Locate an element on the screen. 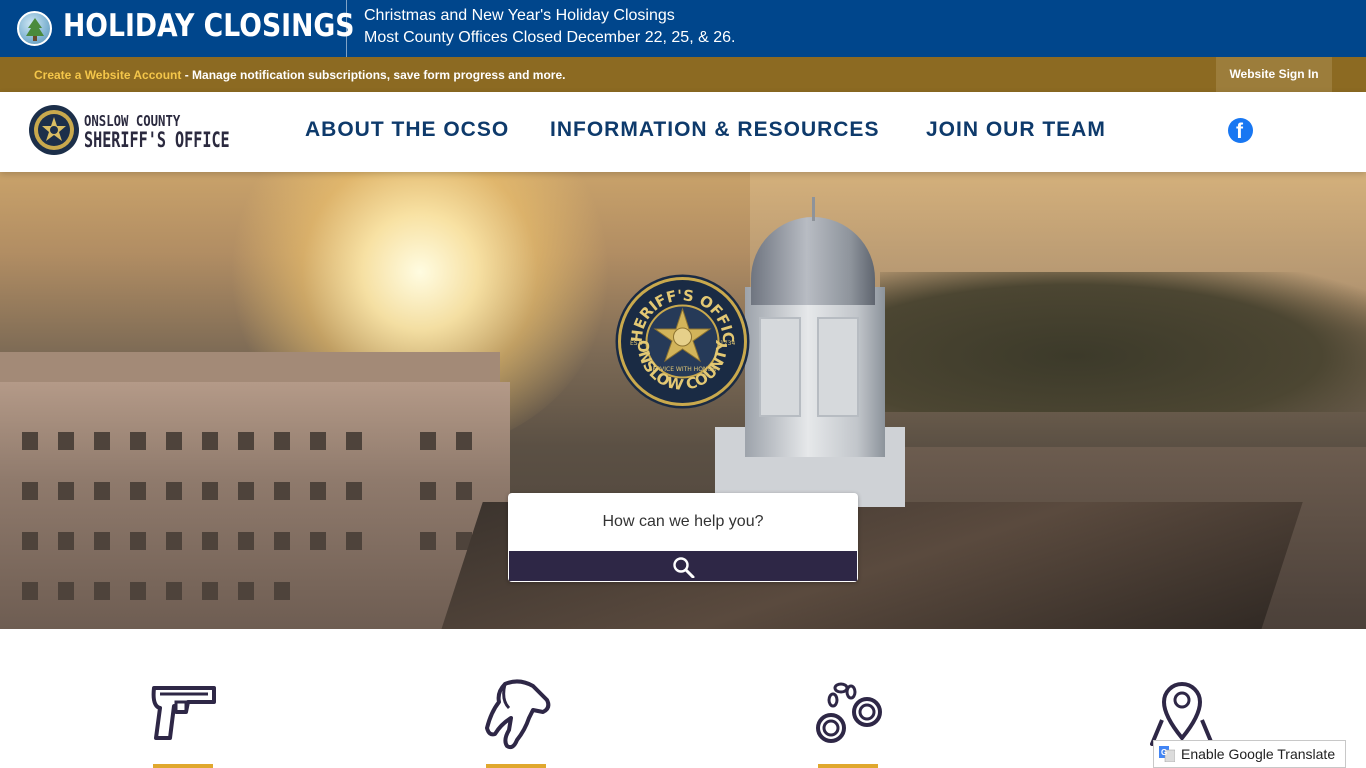 Image resolution: width=1366 pixels, height=768 pixels. sheriff-badge-logo-icon is located at coordinates (54, 130).